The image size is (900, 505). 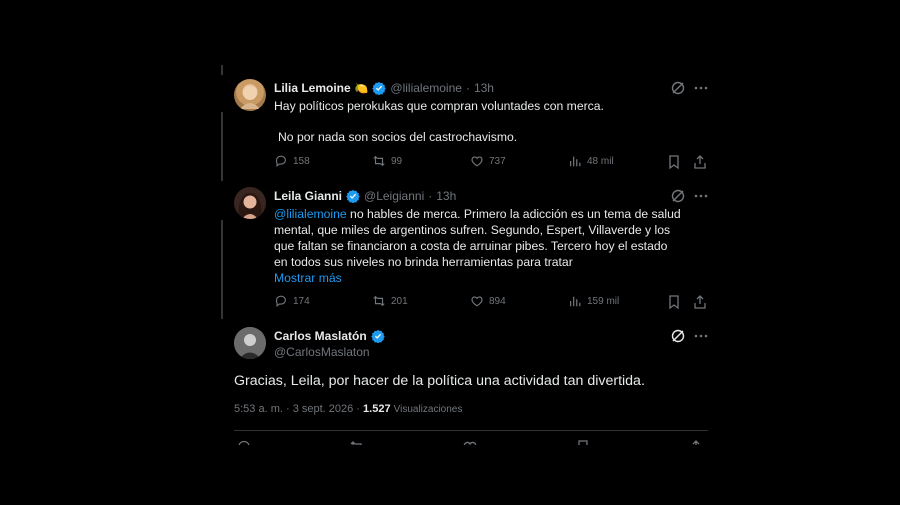 What do you see at coordinates (397, 161) in the screenshot?
I see `retweet-count: 99` at bounding box center [397, 161].